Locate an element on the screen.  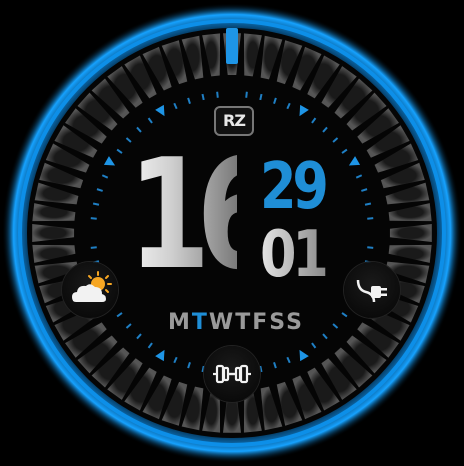
seconds-indicator is located at coordinates (232, 46).